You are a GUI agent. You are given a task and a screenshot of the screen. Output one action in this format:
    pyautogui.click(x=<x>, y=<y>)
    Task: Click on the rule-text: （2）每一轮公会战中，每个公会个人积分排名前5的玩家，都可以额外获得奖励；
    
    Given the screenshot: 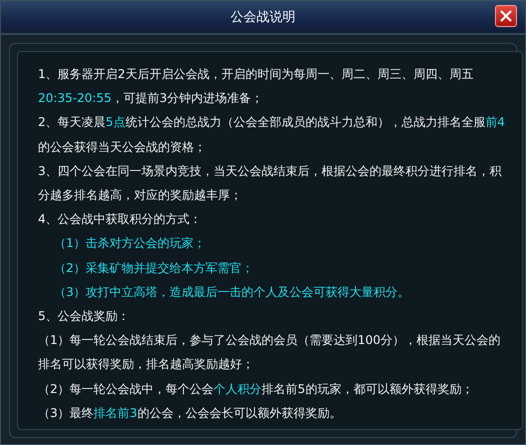 What is the action you would take?
    pyautogui.click(x=256, y=389)
    